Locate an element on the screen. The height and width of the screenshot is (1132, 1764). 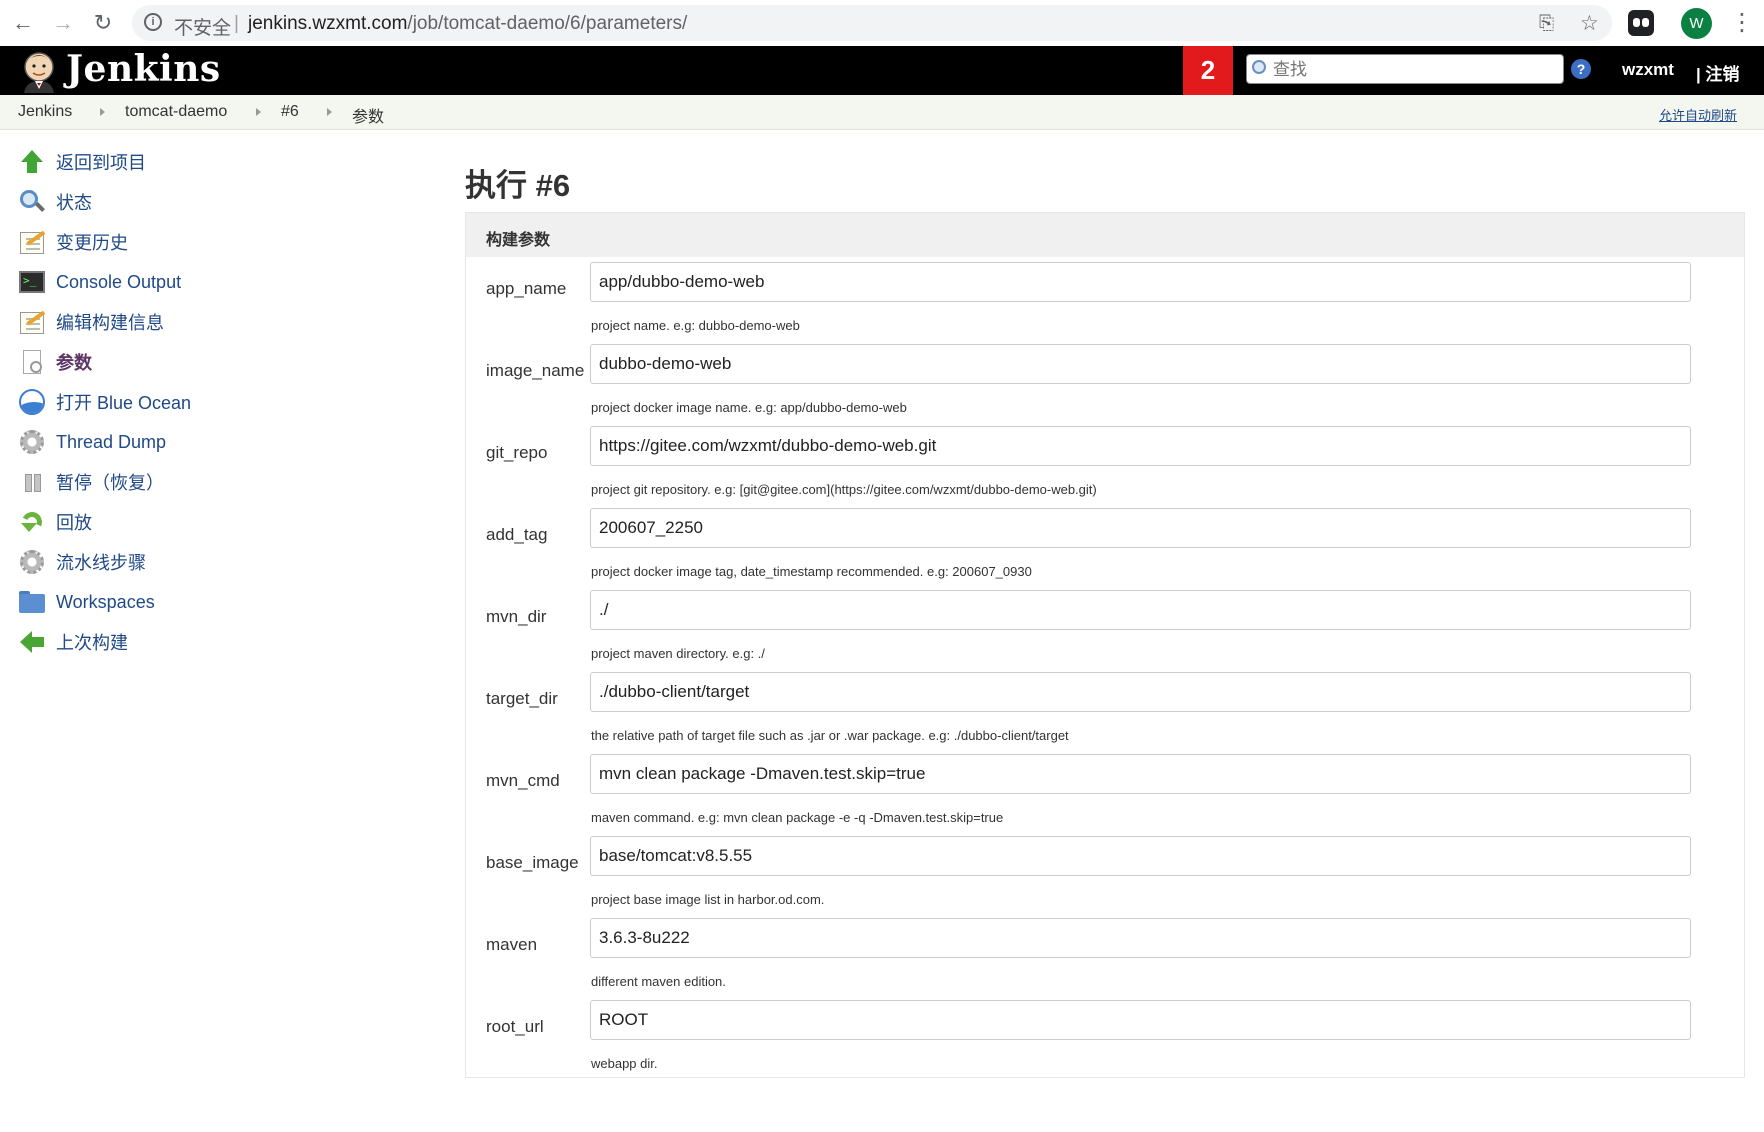
sidebar-item-pause-resume: 暂停（恢复） is located at coordinates (91, 482).